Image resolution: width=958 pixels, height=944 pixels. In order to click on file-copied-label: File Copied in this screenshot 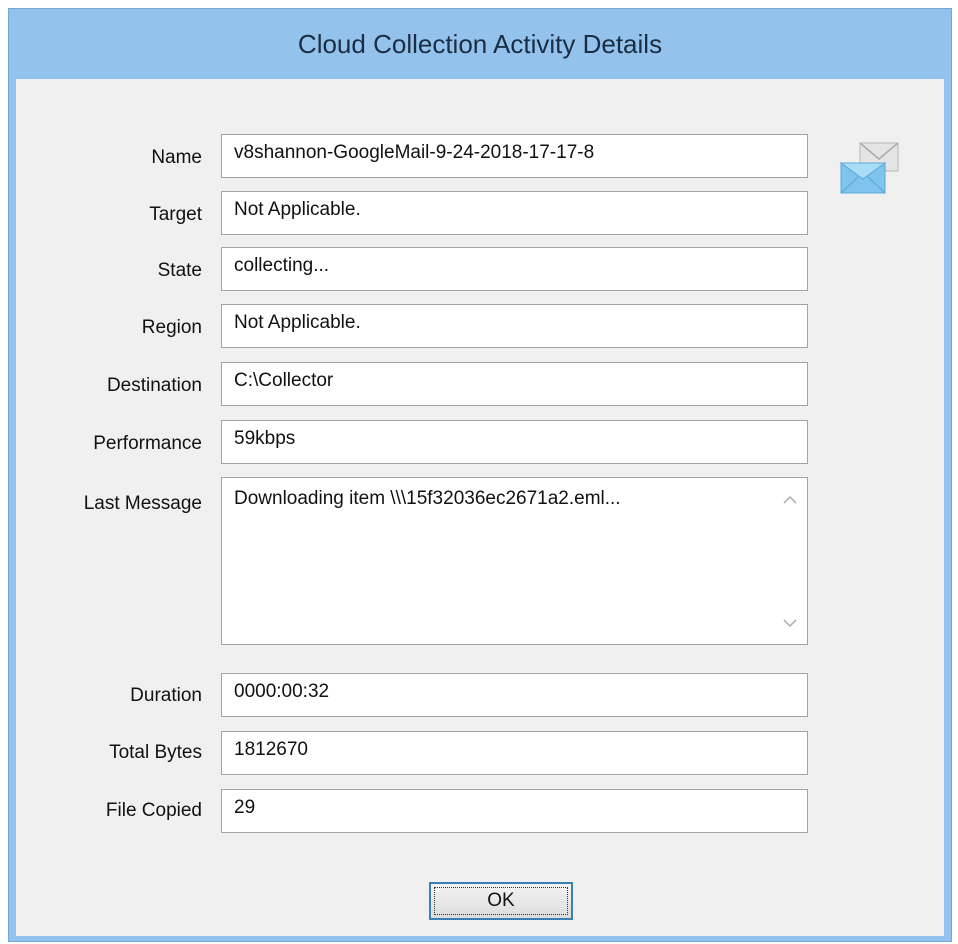, I will do `click(153, 810)`.